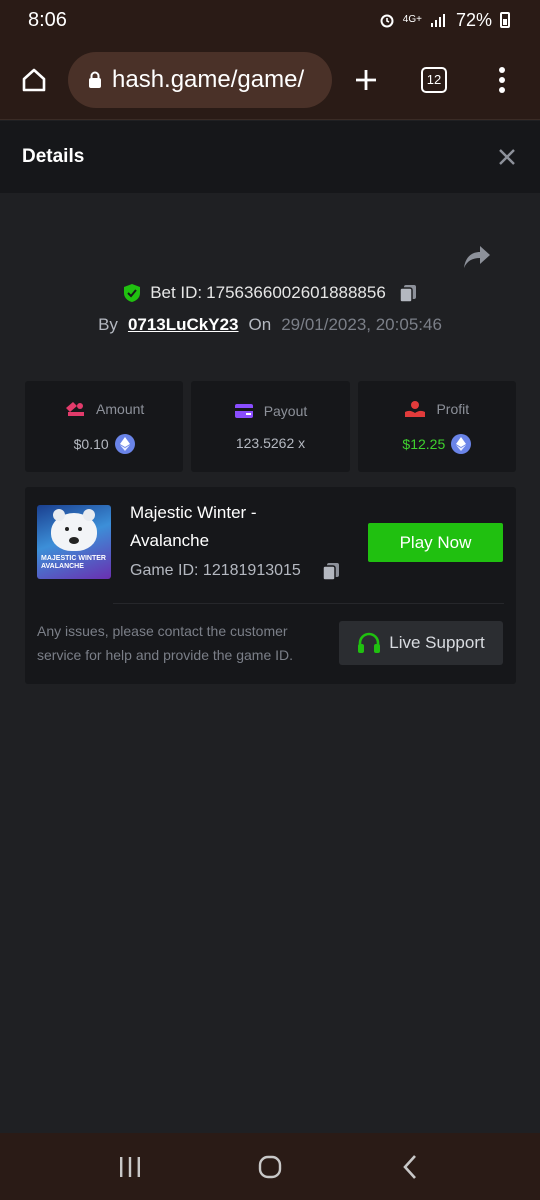 Image resolution: width=540 pixels, height=1200 pixels. I want to click on home-circle-icon, so click(270, 1166).